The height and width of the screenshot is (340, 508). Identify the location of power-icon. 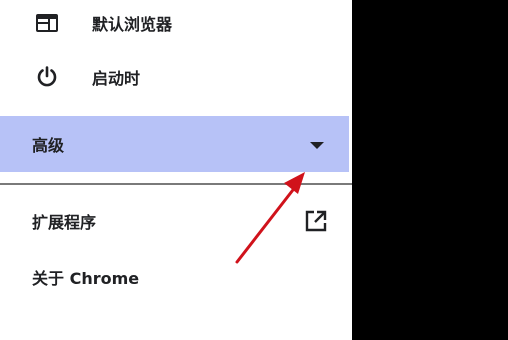
(47, 77).